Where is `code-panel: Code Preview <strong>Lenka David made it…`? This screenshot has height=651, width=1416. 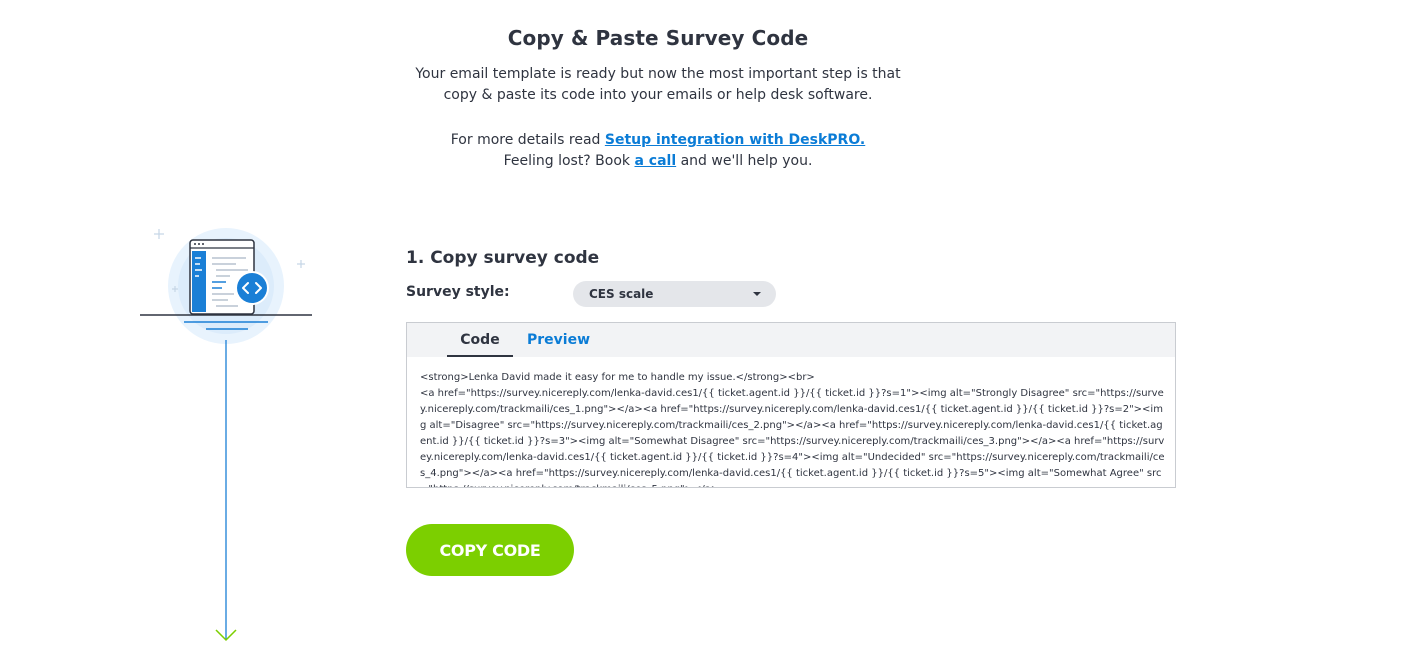 code-panel: Code Preview <strong>Lenka David made it… is located at coordinates (791, 405).